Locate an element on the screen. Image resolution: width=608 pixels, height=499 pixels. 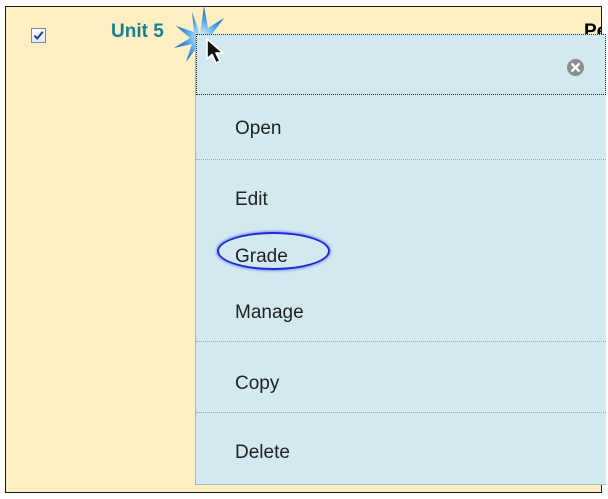
mouse-cursor-icon is located at coordinates (215, 51).